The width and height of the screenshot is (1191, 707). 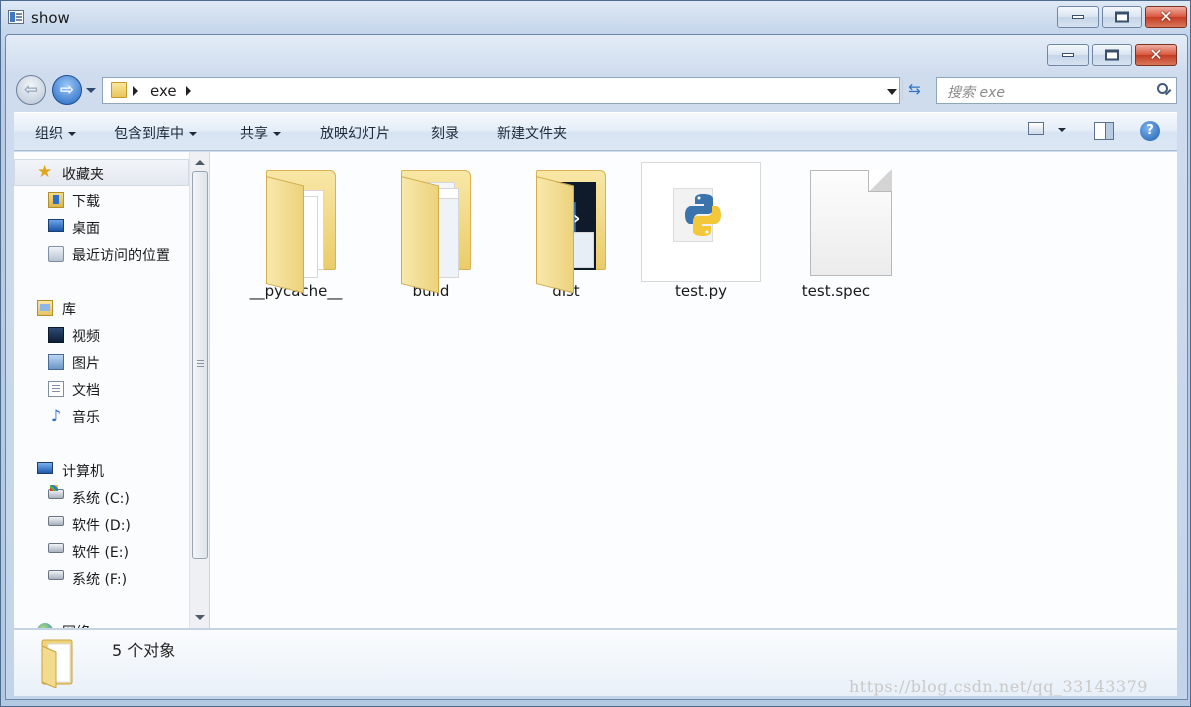 I want to click on refresh-icon: ⇆, so click(x=914, y=89).